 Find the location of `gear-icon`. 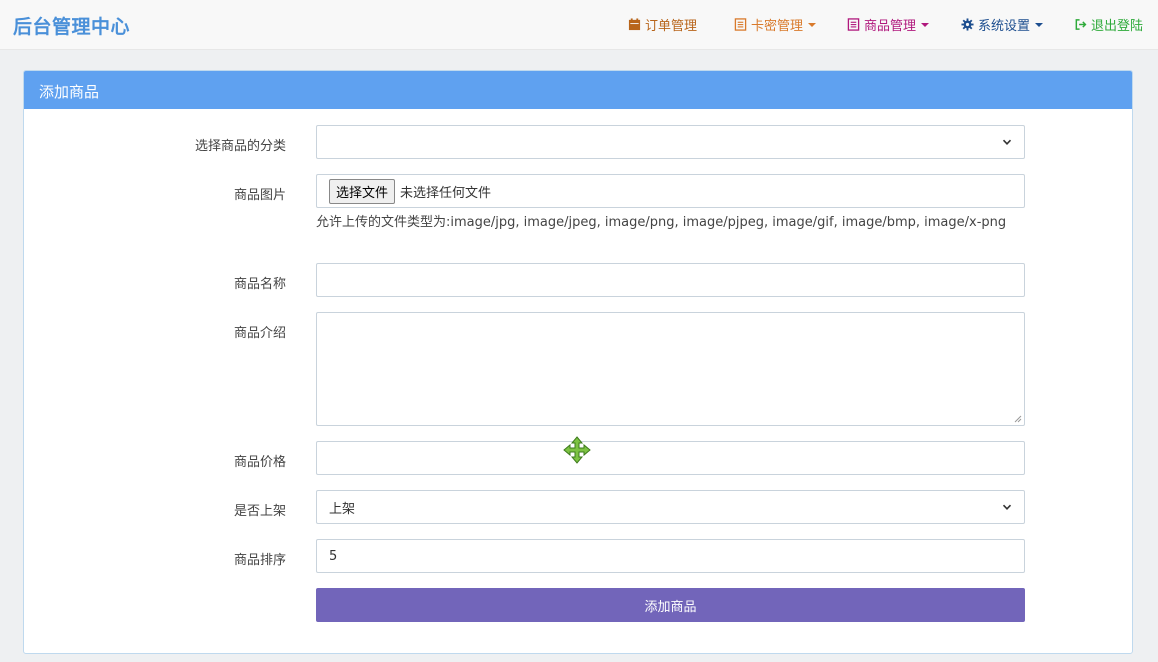

gear-icon is located at coordinates (967, 24).